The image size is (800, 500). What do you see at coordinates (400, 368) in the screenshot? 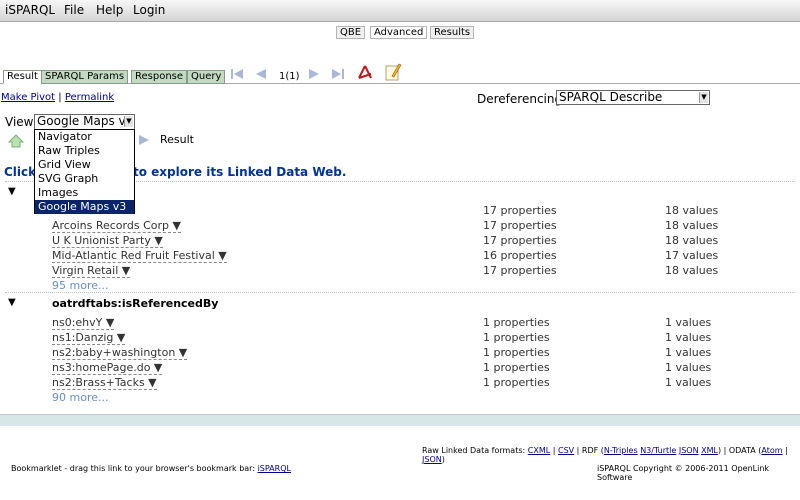
I see `table-row: ns3:homePage.do ▼ 1 properties 1 values` at bounding box center [400, 368].